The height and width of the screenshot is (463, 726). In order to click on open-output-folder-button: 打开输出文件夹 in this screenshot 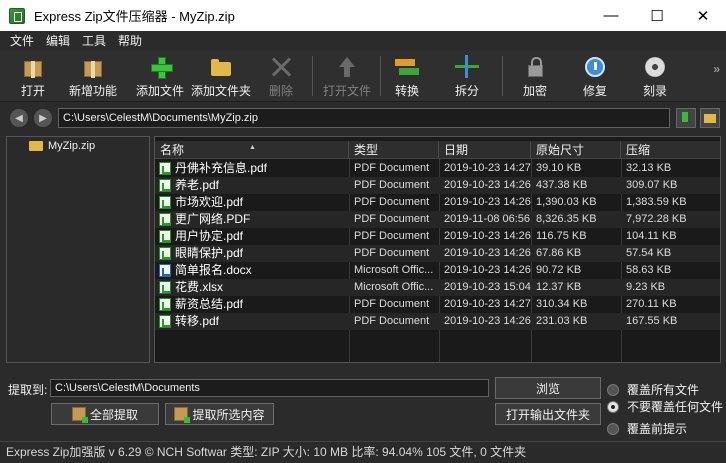, I will do `click(548, 414)`.